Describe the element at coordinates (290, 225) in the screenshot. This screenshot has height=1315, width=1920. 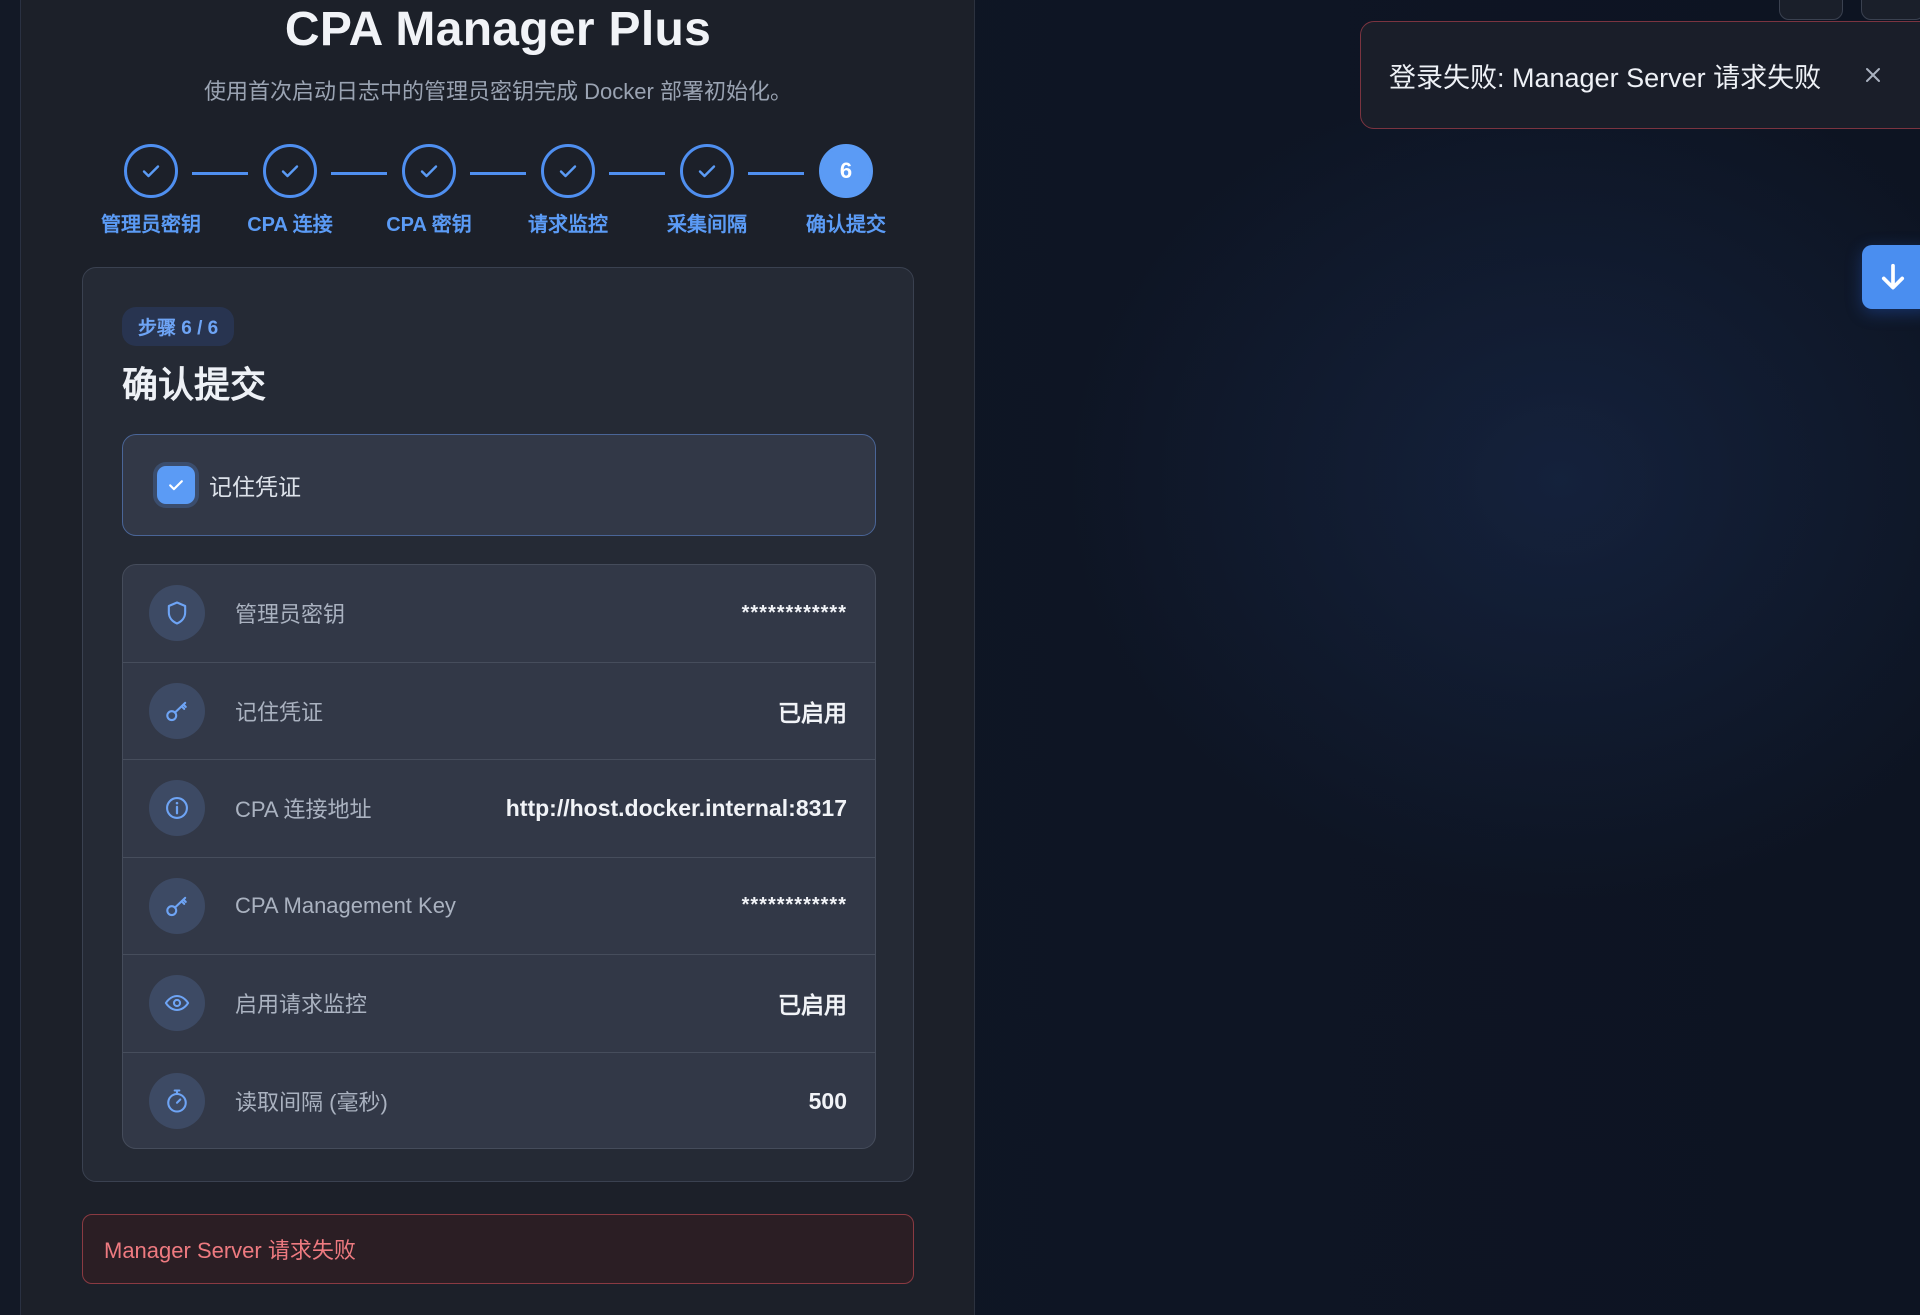
I see `step-label: CPA 连接` at that location.